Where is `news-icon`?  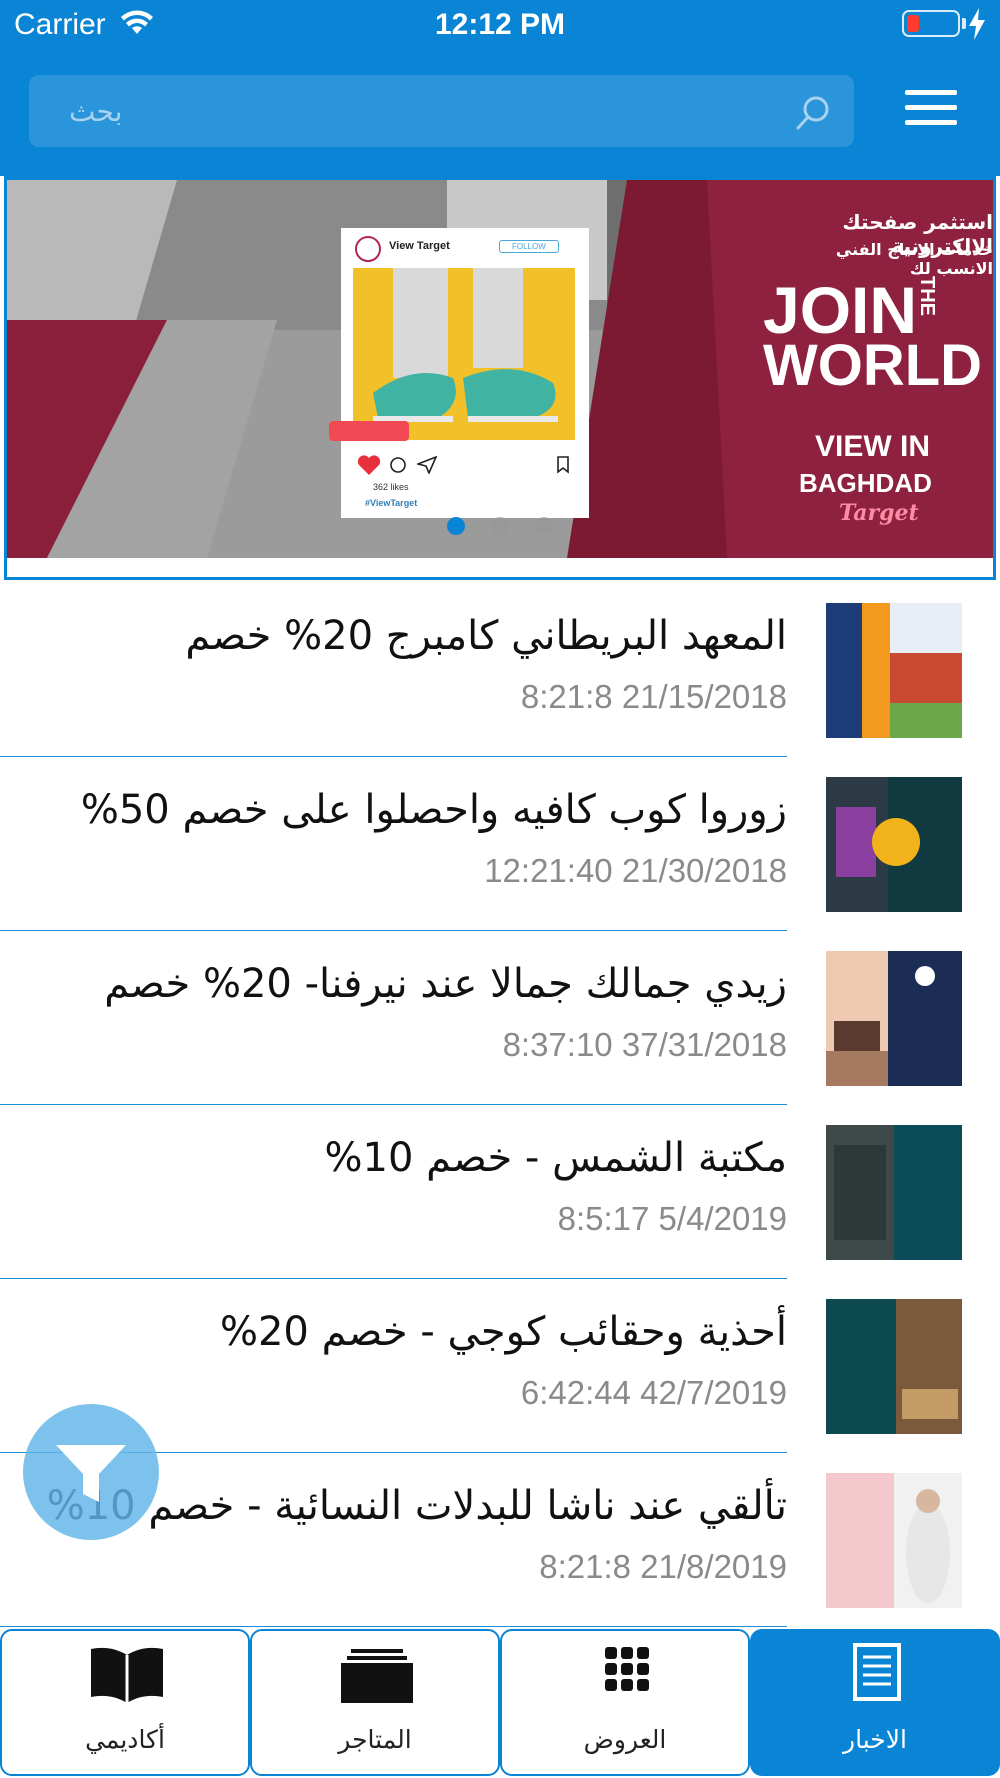
news-icon is located at coordinates (877, 1672).